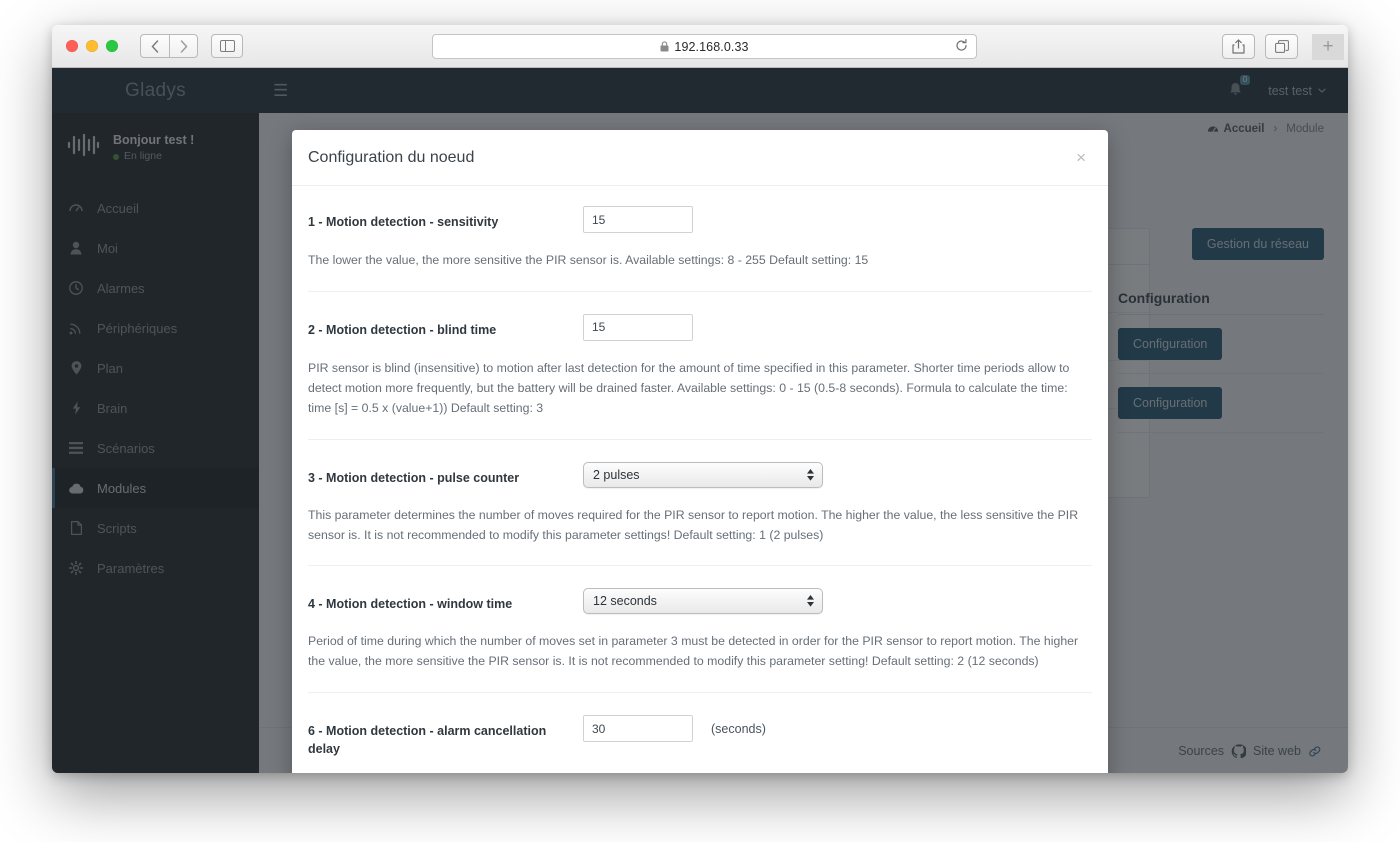 The height and width of the screenshot is (842, 1400). Describe the element at coordinates (738, 728) in the screenshot. I see `param-unit-label: (seconds)` at that location.